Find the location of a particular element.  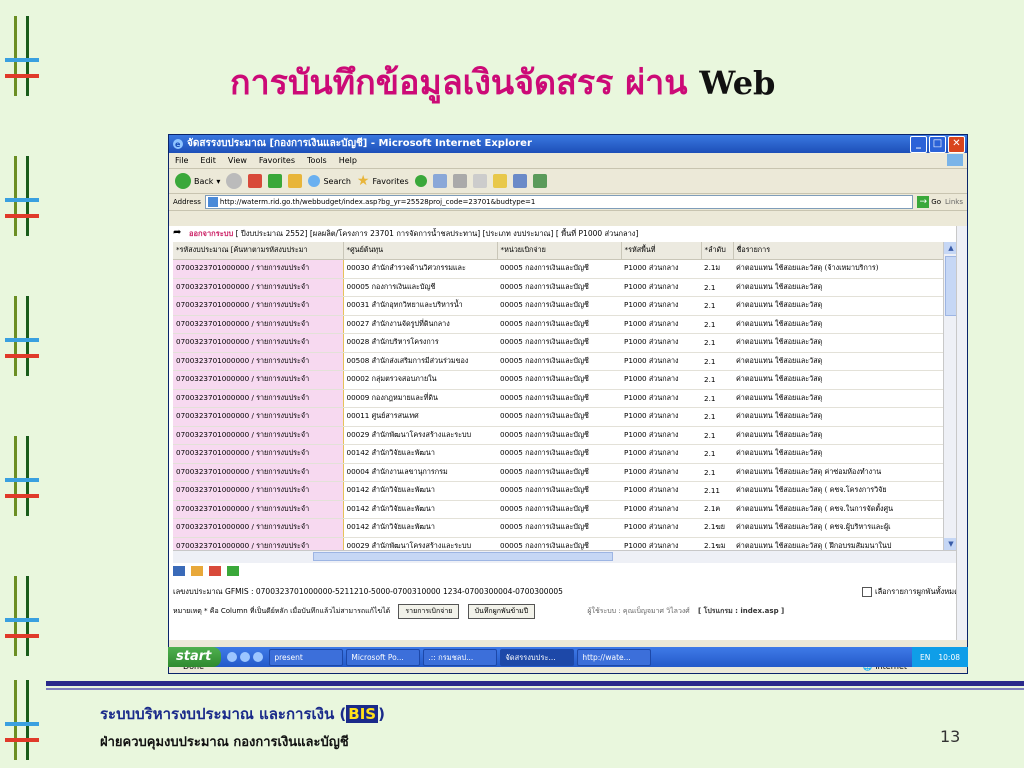

menu-help: Help is located at coordinates (348, 160).